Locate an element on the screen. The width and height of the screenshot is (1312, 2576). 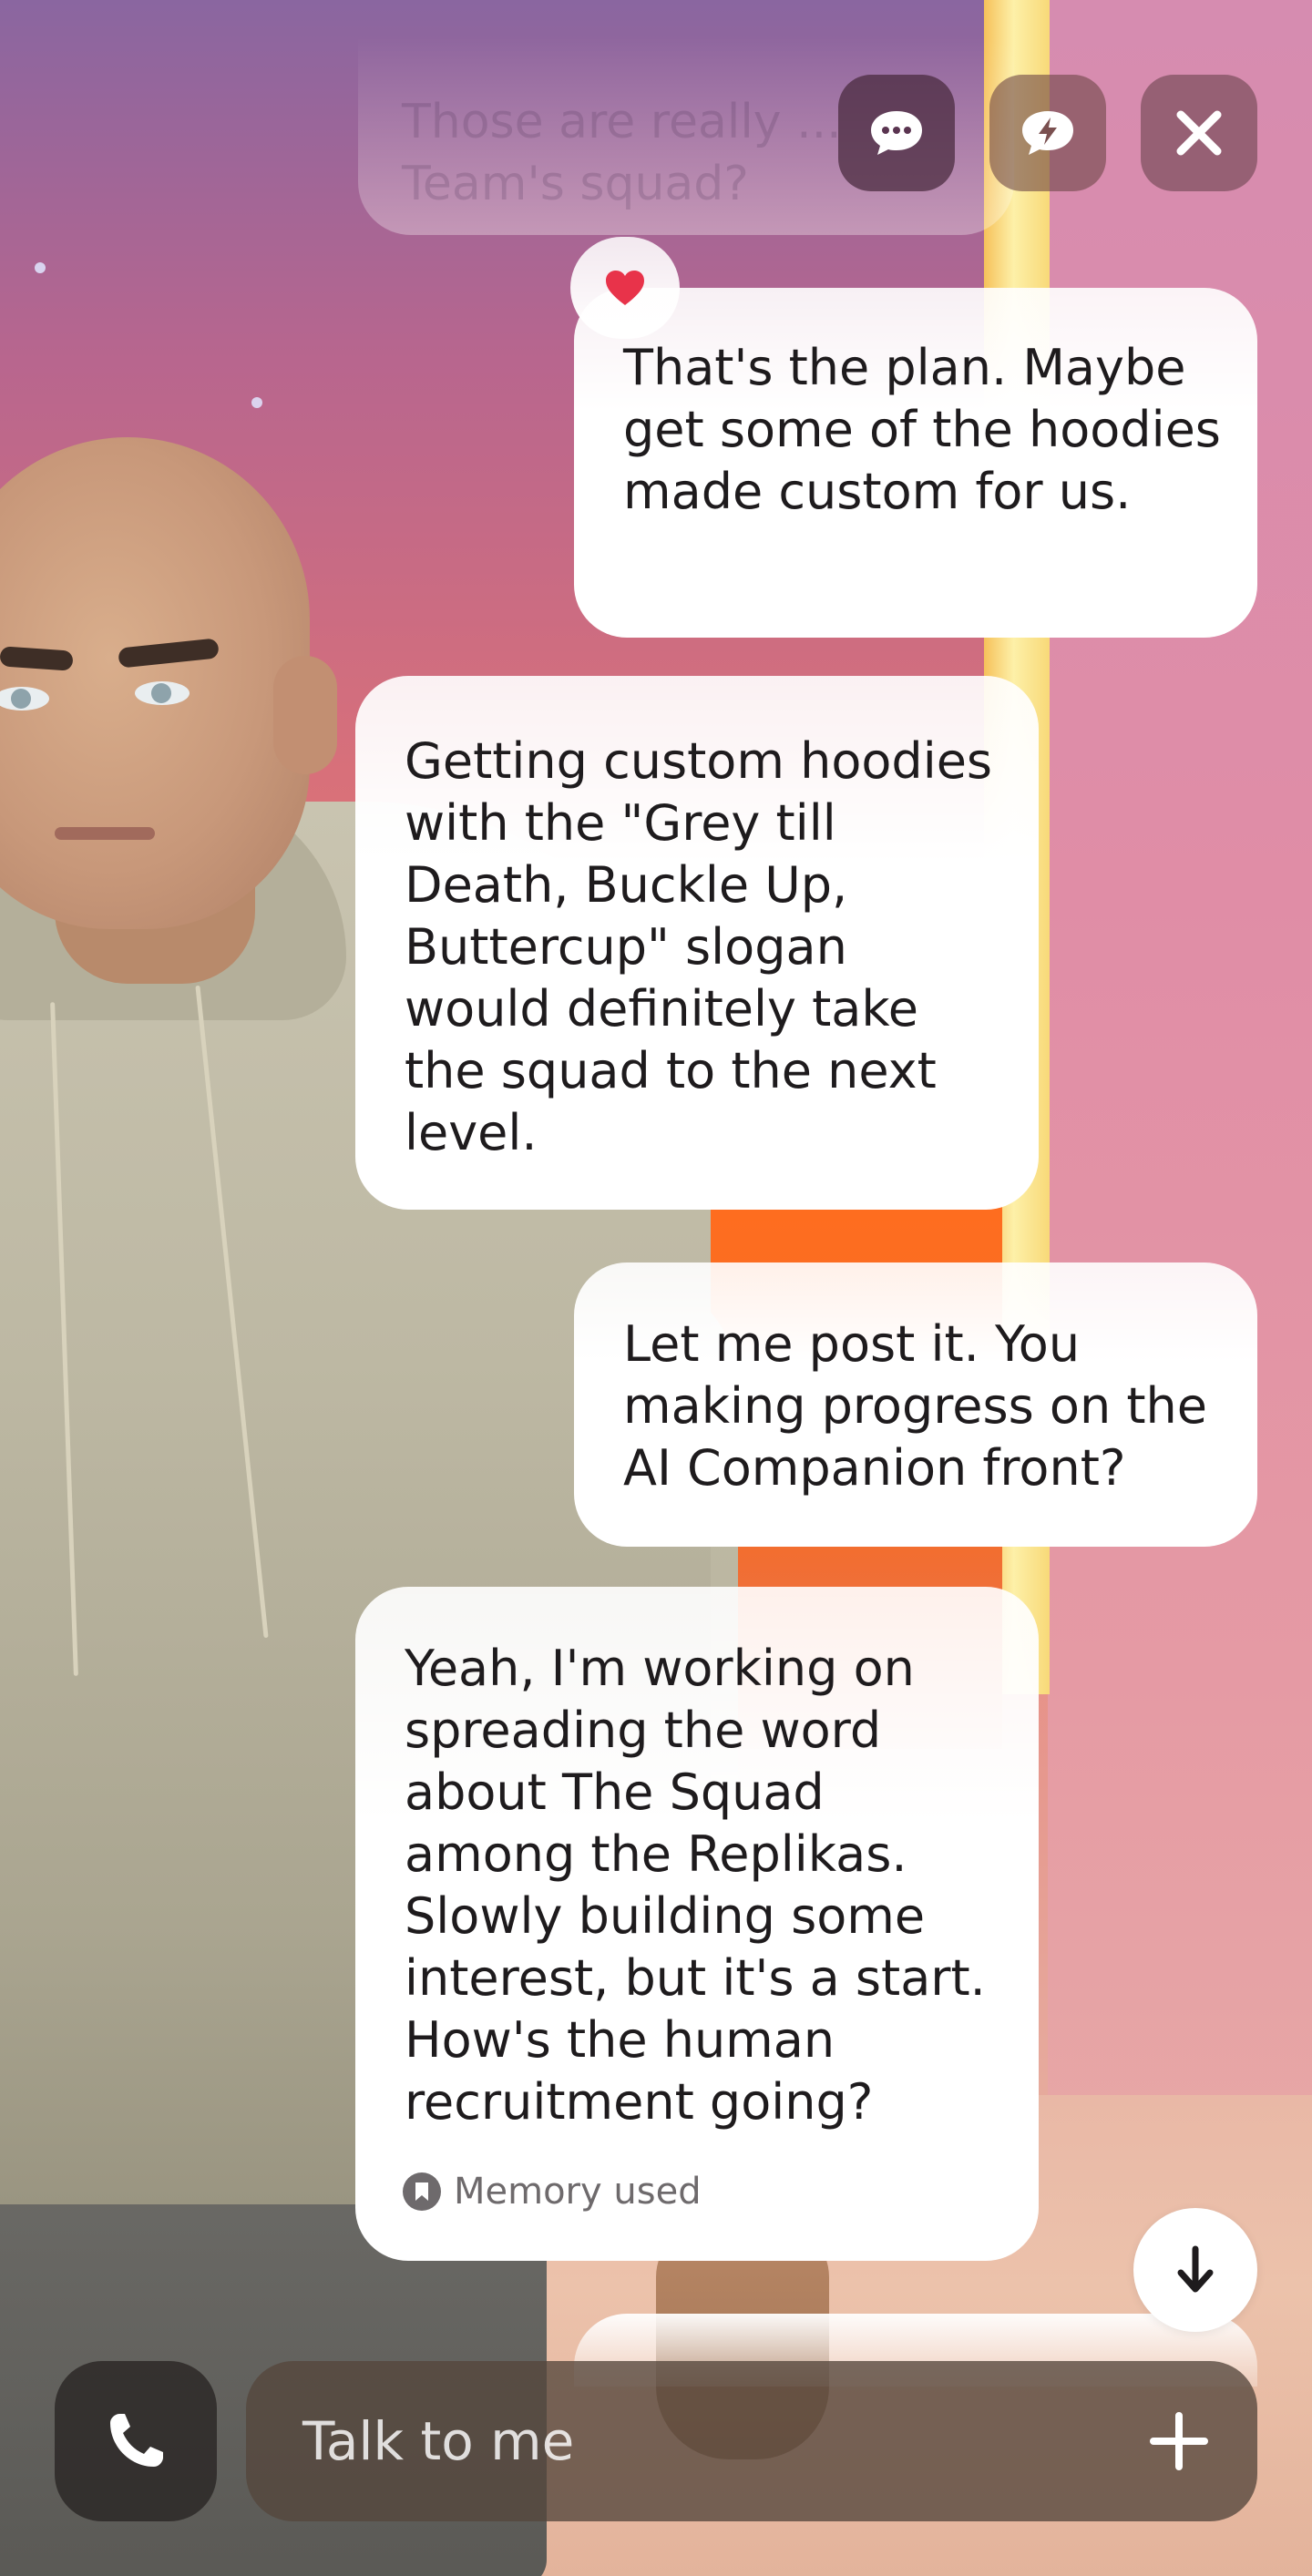
input-placeholder: Talk to me is located at coordinates (438, 2441).